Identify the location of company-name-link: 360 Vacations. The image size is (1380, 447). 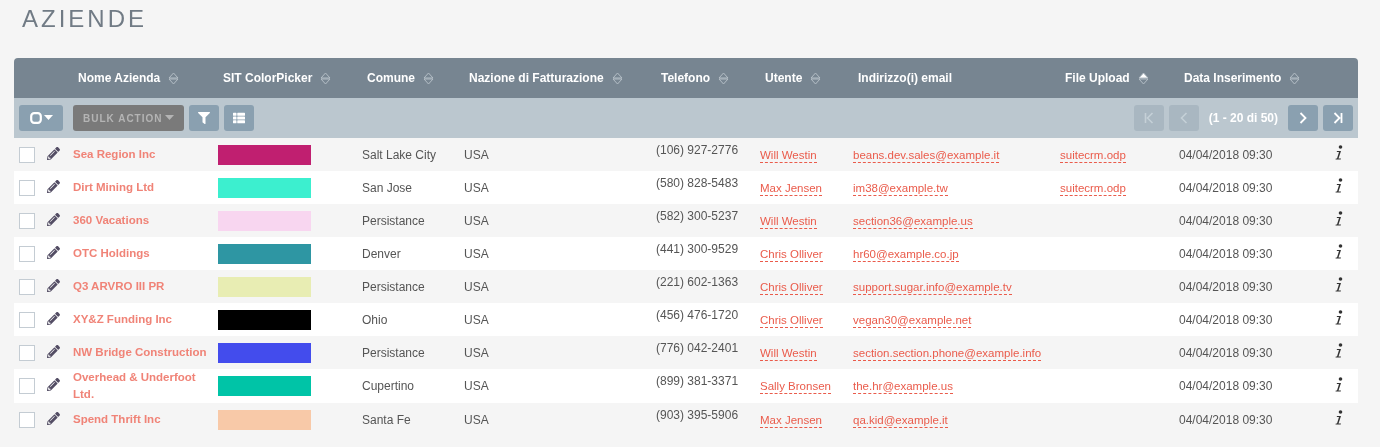
(141, 220).